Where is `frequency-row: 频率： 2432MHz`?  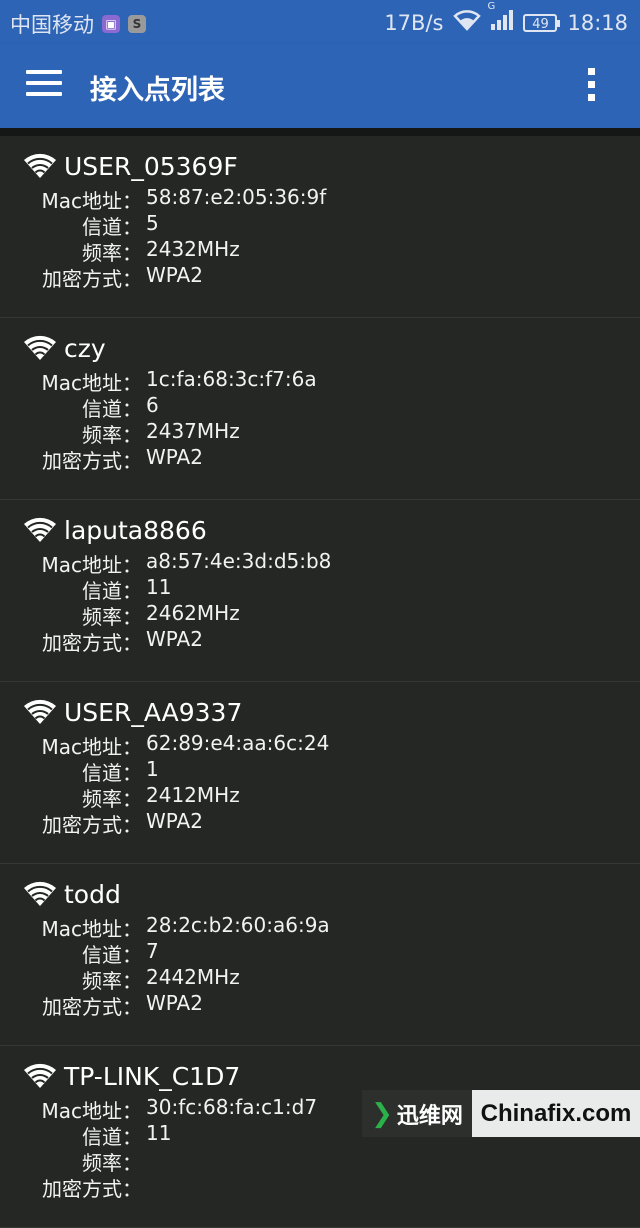
frequency-row: 频率： 2432MHz is located at coordinates (120, 251).